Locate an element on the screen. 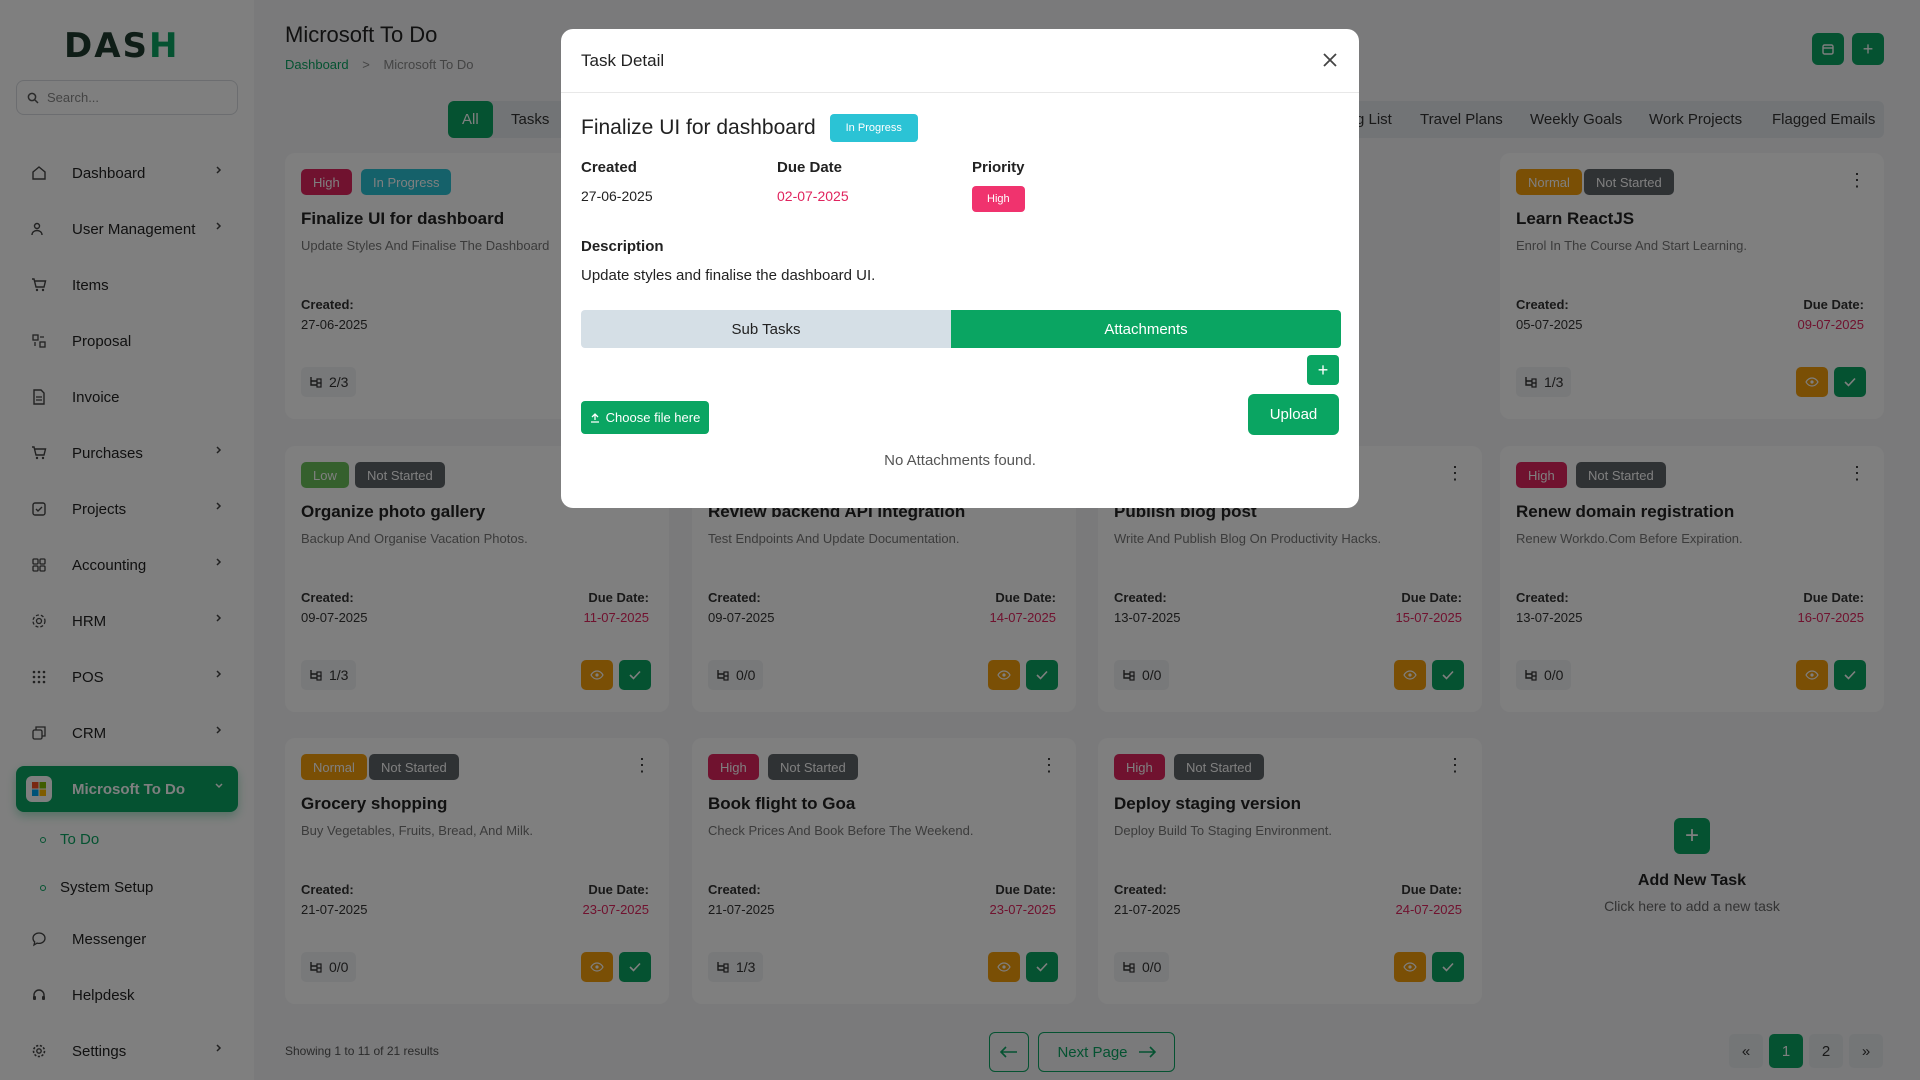 The width and height of the screenshot is (1920, 1080). due-date-label: Due Date is located at coordinates (810, 167).